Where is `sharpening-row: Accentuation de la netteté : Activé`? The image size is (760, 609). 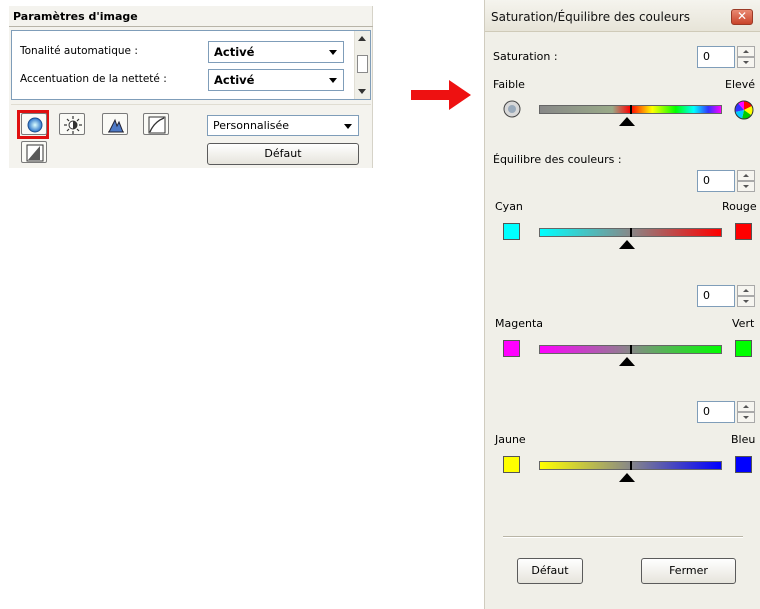 sharpening-row: Accentuation de la netteté : Activé is located at coordinates (182, 80).